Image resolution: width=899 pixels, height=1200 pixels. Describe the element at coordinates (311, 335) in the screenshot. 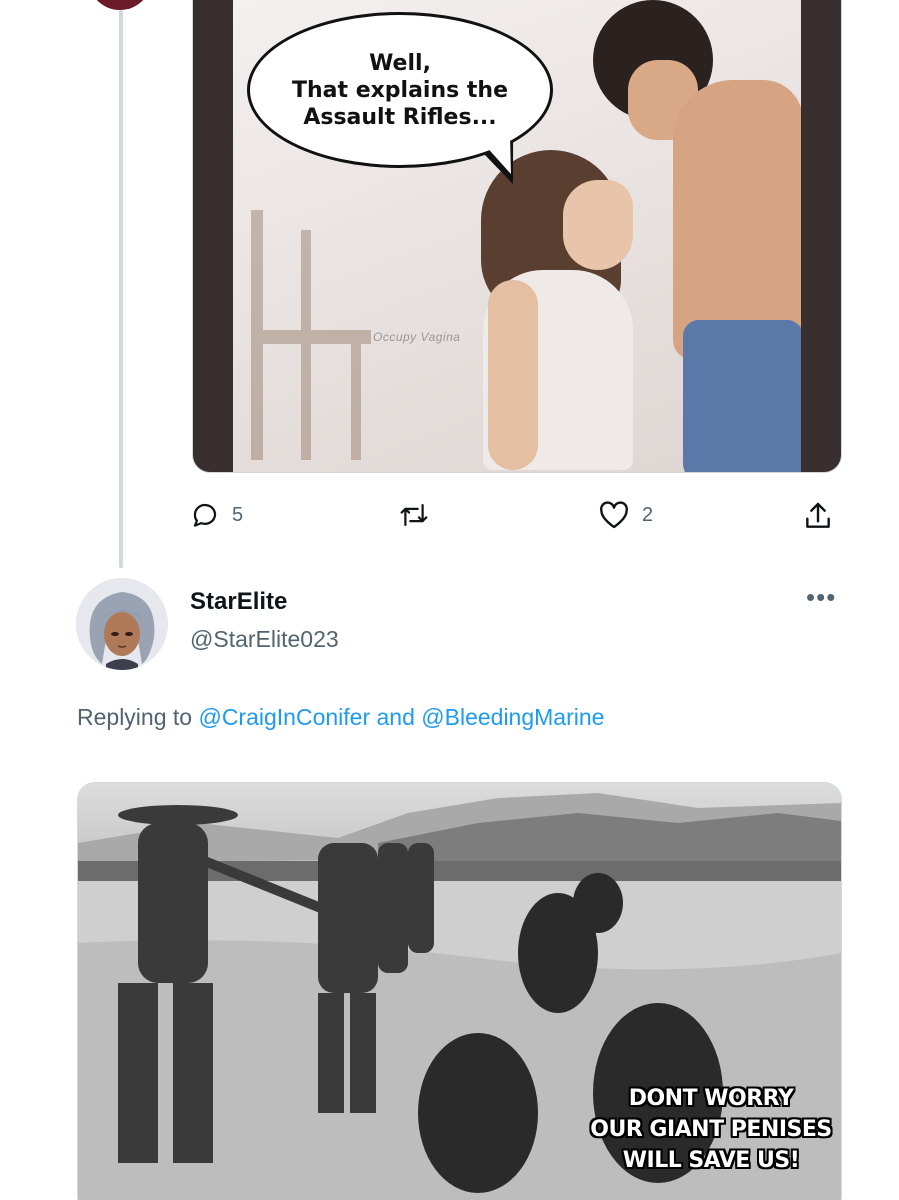

I see `chair-illustration` at that location.